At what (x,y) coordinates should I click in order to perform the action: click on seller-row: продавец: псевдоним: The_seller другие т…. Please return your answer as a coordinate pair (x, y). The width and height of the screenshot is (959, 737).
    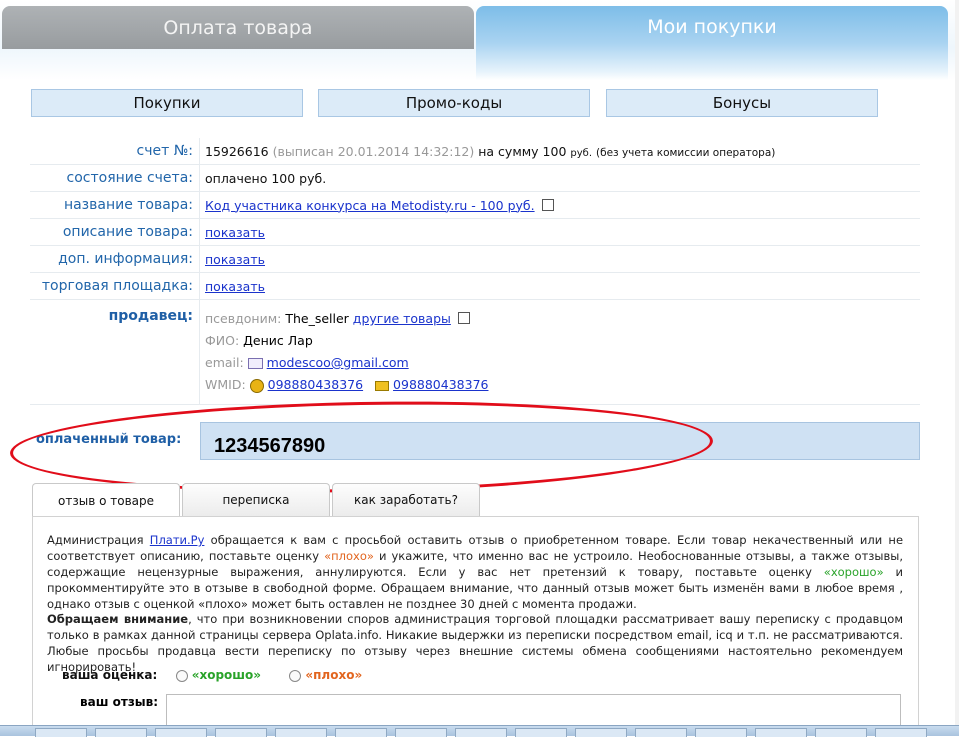
    Looking at the image, I should click on (475, 352).